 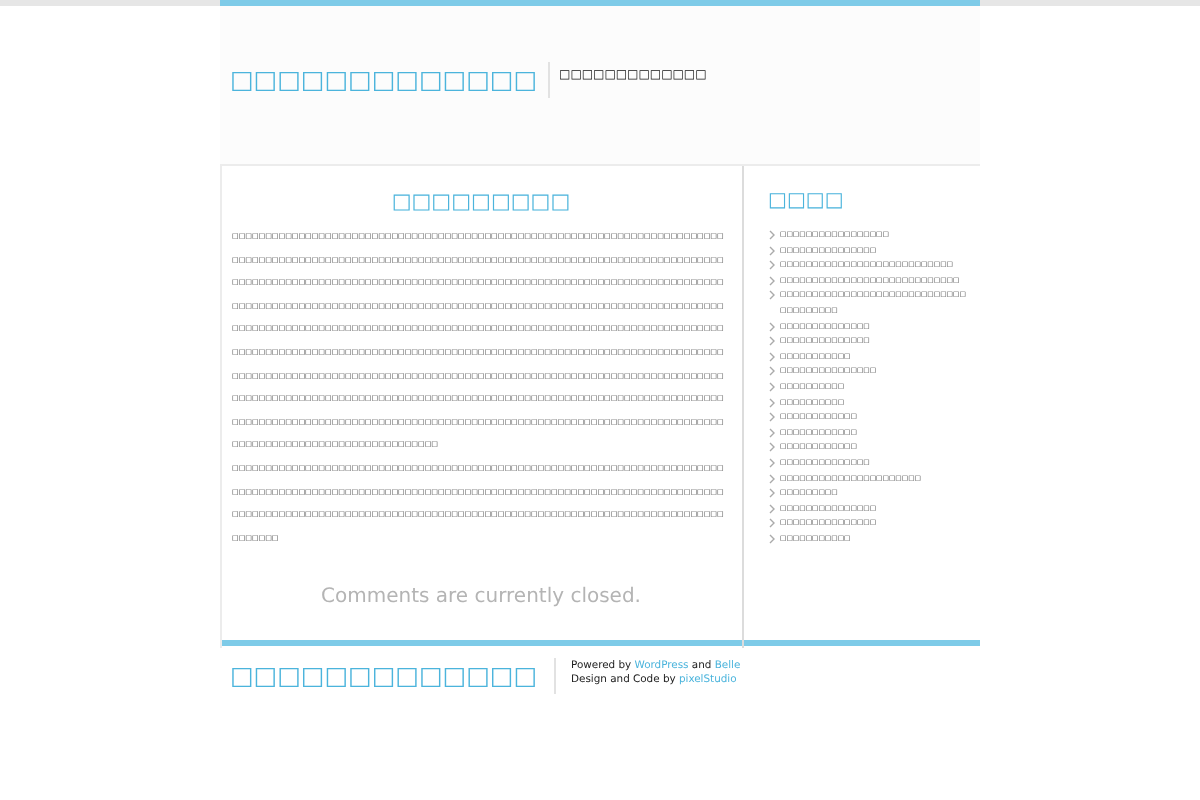 What do you see at coordinates (481, 202) in the screenshot?
I see `post-title: □□□□□□□□□` at bounding box center [481, 202].